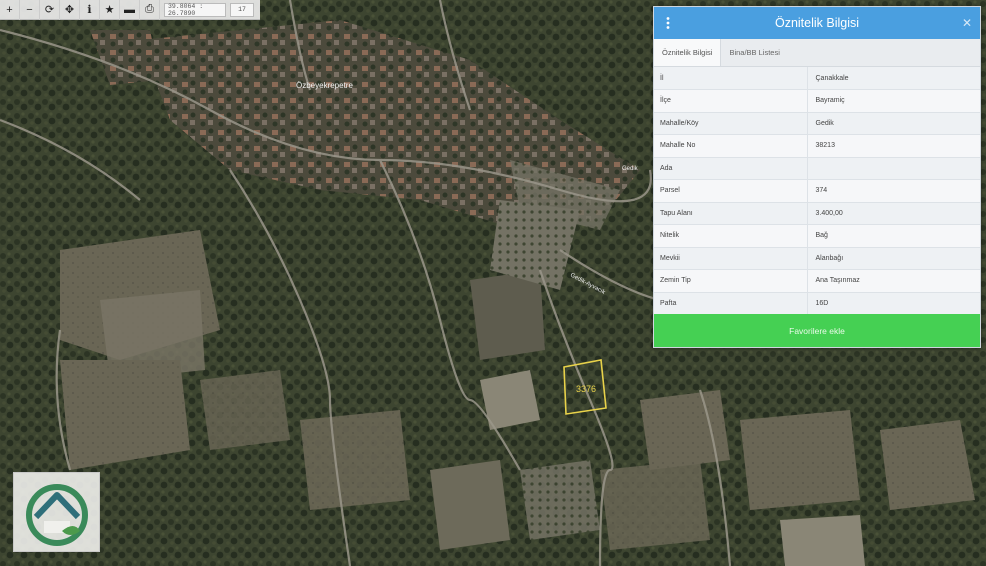 This screenshot has width=986, height=566. I want to click on zoom-out-button: −, so click(30, 10).